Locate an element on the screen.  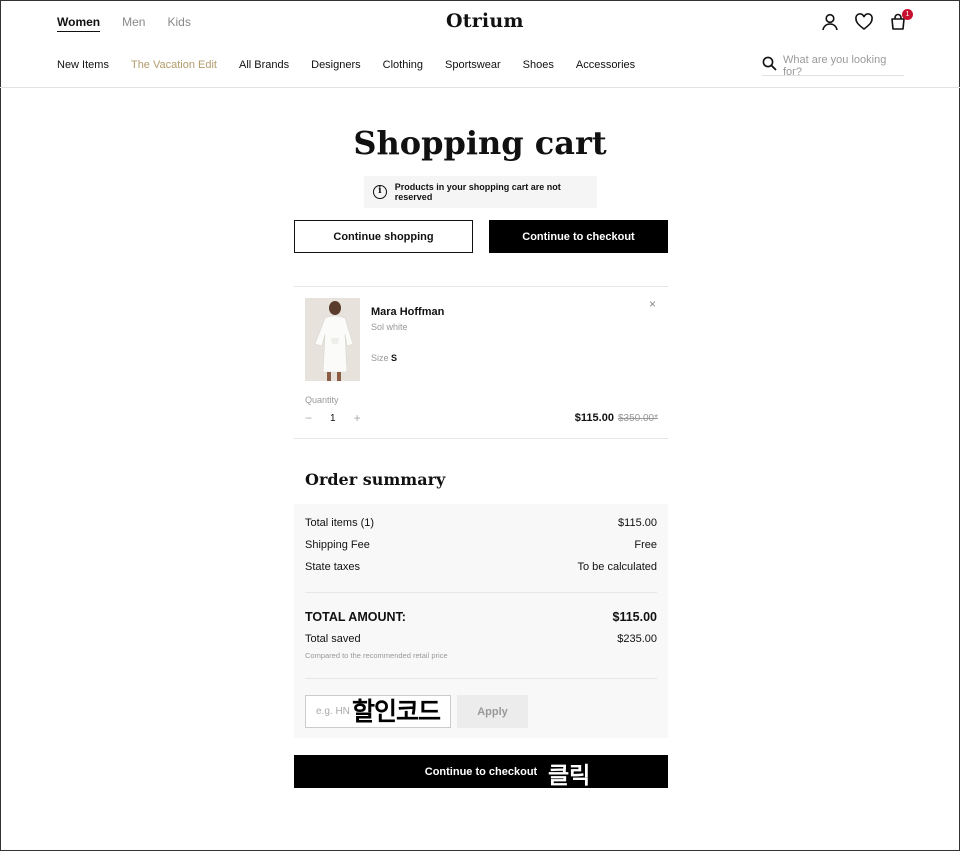
page-title: Shopping cart is located at coordinates (480, 143).